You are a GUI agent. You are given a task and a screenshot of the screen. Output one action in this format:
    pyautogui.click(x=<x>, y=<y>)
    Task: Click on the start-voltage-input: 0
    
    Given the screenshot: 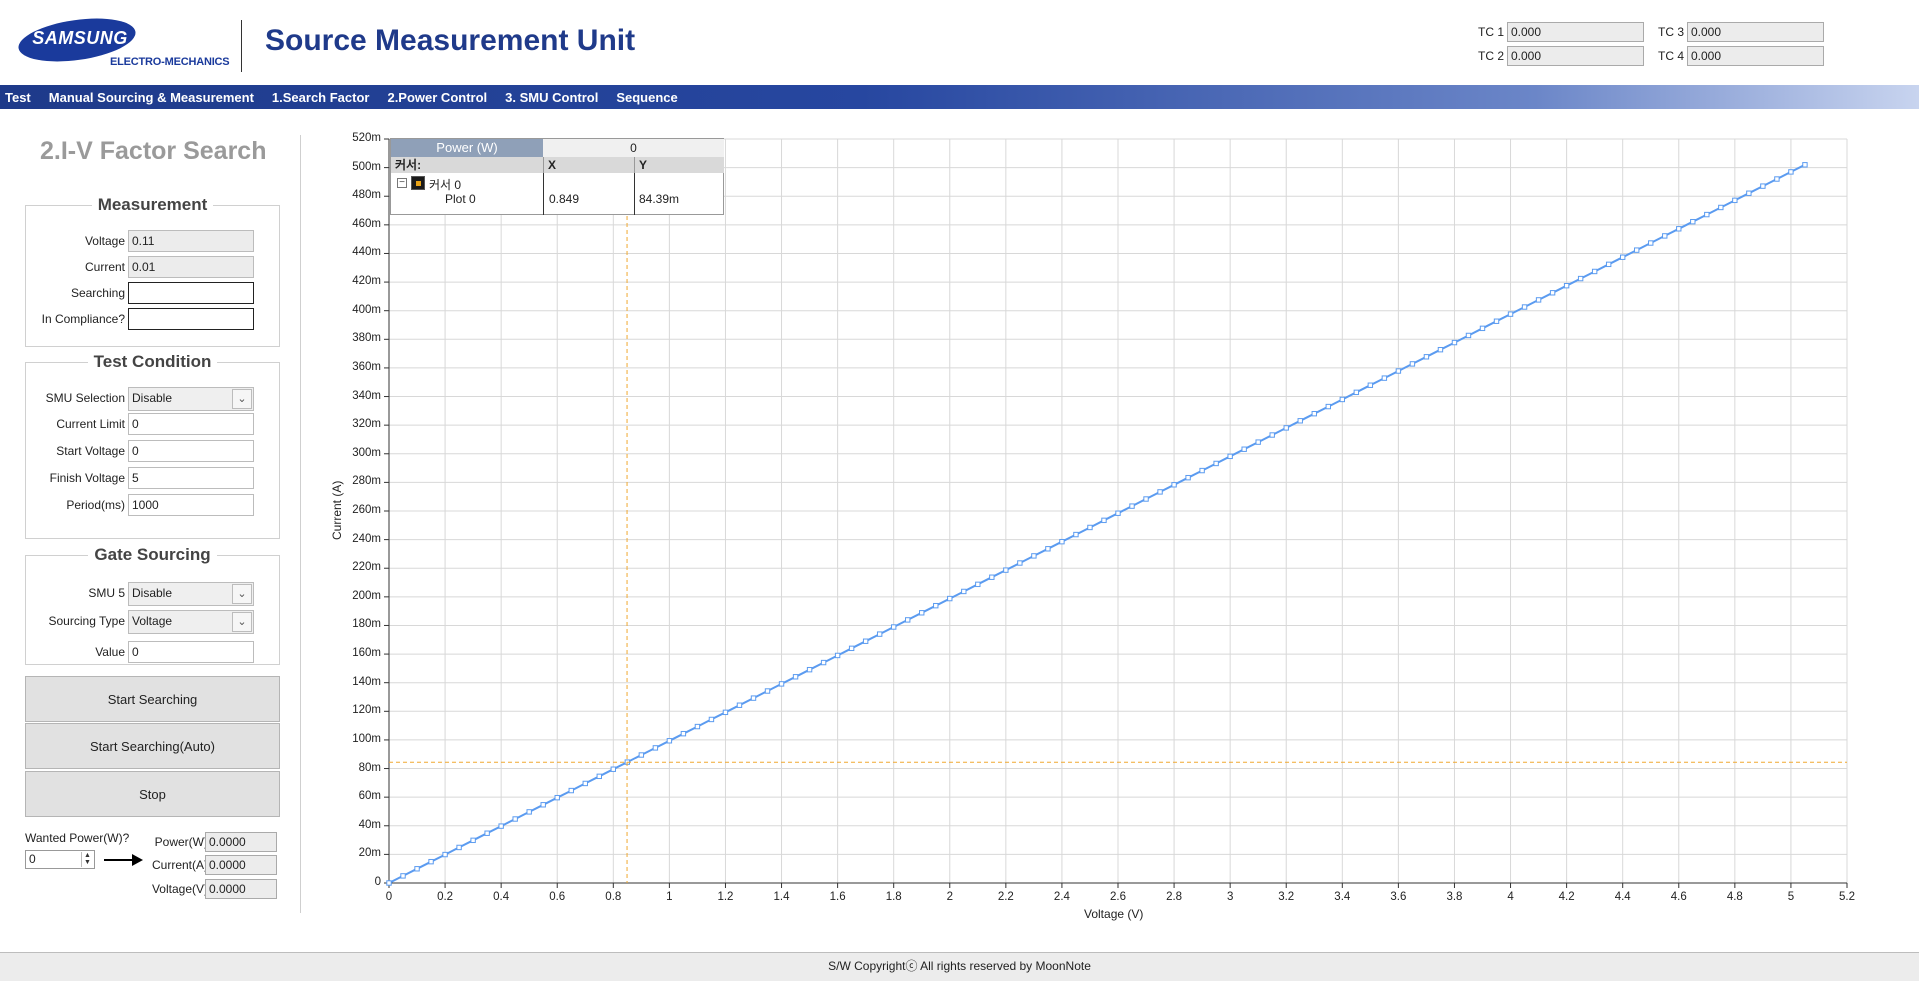 What is the action you would take?
    pyautogui.click(x=191, y=451)
    